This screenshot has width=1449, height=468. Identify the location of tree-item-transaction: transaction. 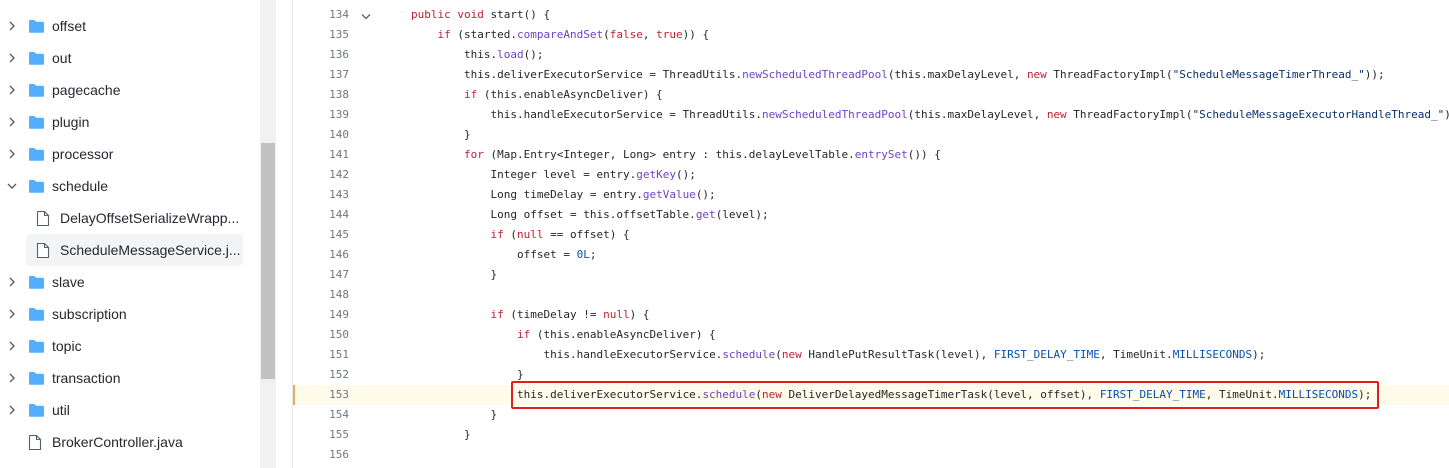
(130, 378).